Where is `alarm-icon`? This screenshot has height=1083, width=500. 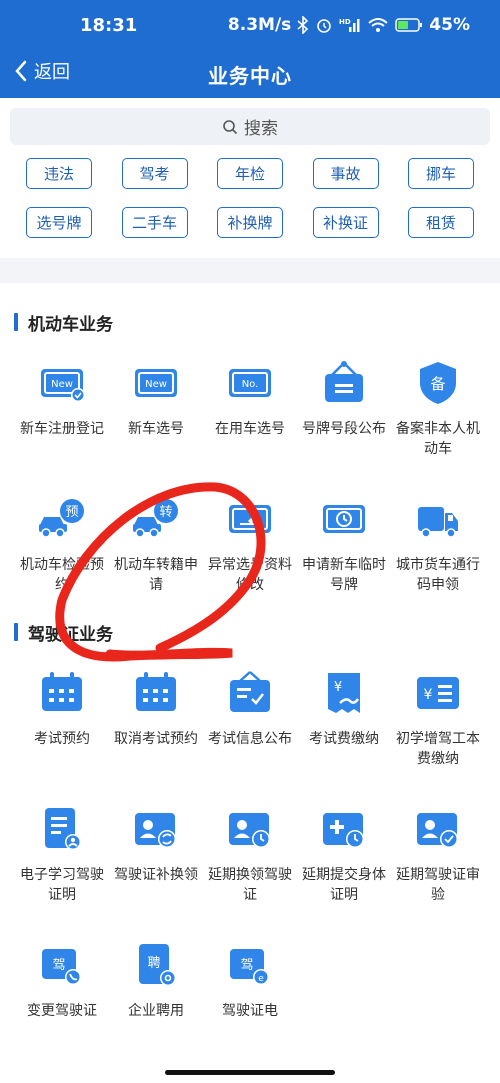
alarm-icon is located at coordinates (324, 26).